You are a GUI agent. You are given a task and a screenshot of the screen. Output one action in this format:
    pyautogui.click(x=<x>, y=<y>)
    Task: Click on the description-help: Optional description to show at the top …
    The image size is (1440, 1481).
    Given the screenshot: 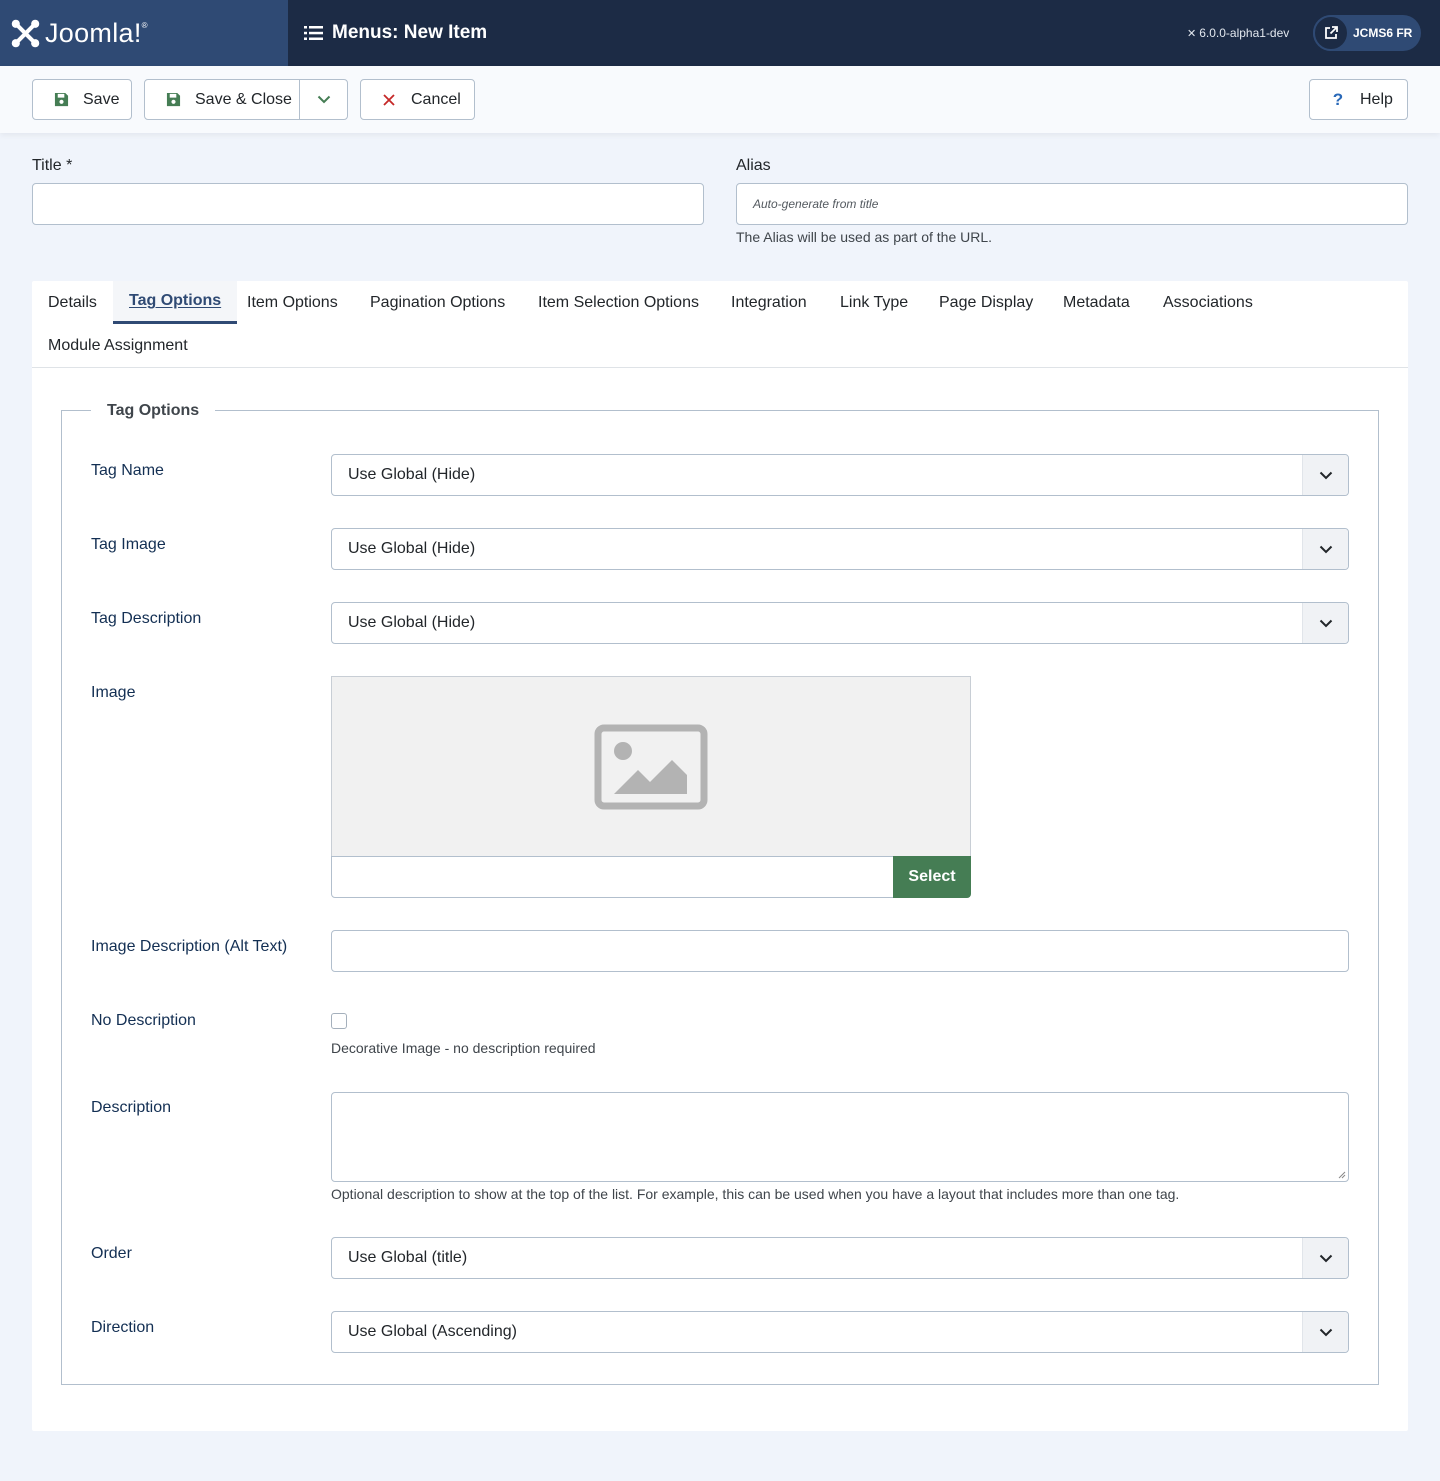 What is the action you would take?
    pyautogui.click(x=755, y=1194)
    